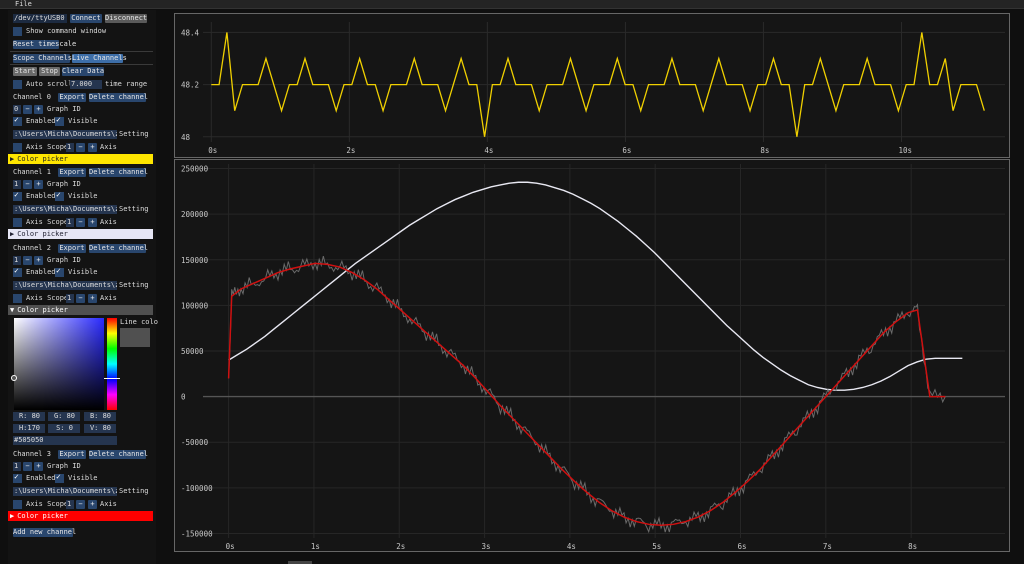 The height and width of the screenshot is (564, 1024). Describe the element at coordinates (488, 150) in the screenshot. I see `x-tick-label: 4s` at that location.